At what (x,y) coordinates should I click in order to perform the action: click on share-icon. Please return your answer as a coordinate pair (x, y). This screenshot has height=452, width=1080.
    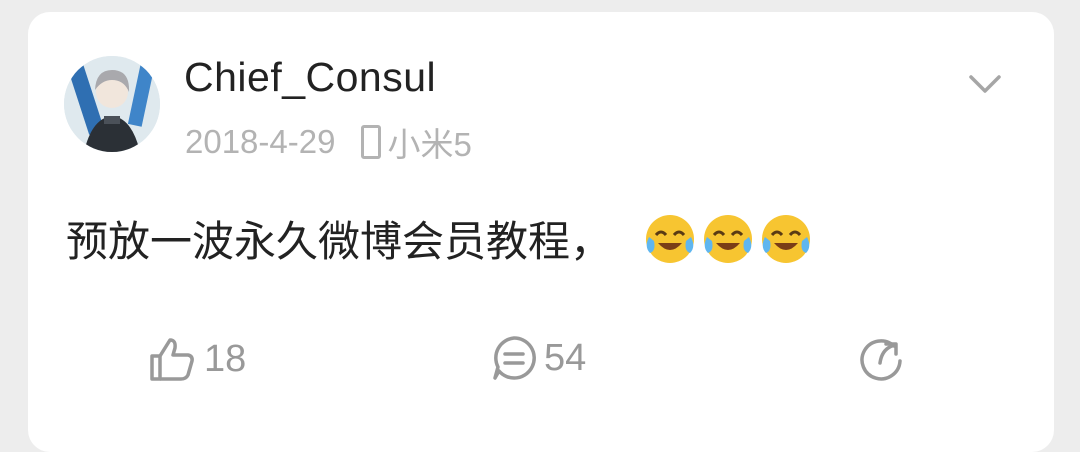
    Looking at the image, I should click on (881, 360).